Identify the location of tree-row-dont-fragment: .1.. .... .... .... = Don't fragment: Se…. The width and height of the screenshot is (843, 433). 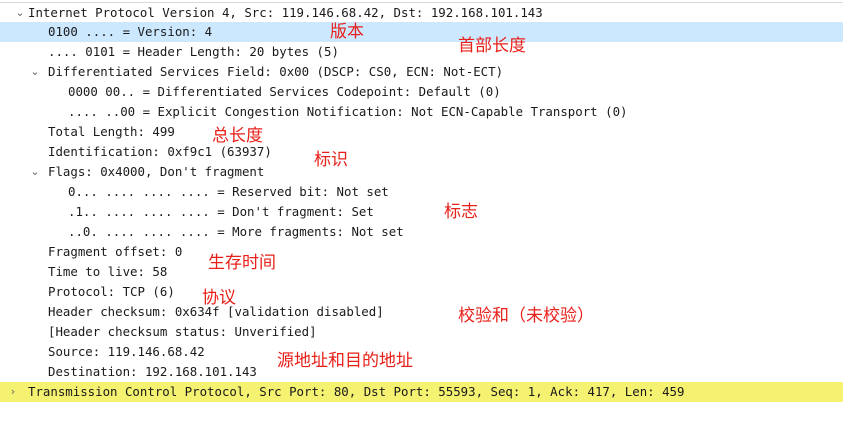
(421, 212).